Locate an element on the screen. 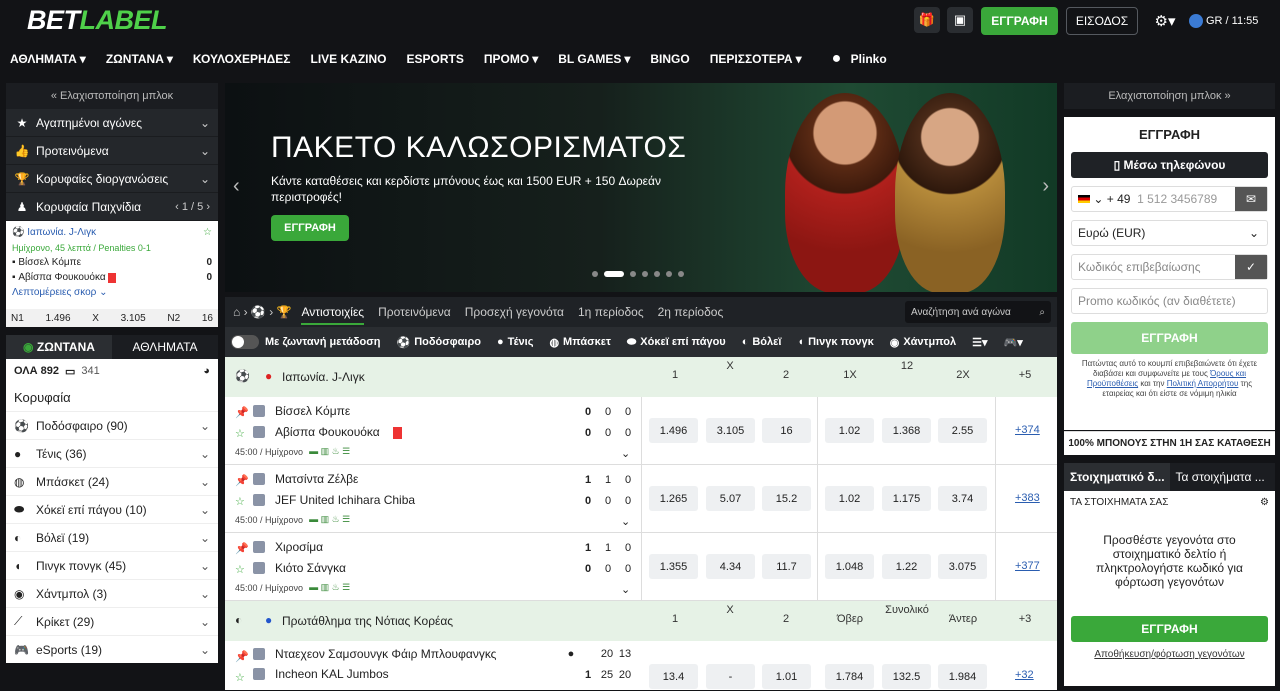  nav-promo: ΠΡΟΜΟ ▾ is located at coordinates (511, 59).